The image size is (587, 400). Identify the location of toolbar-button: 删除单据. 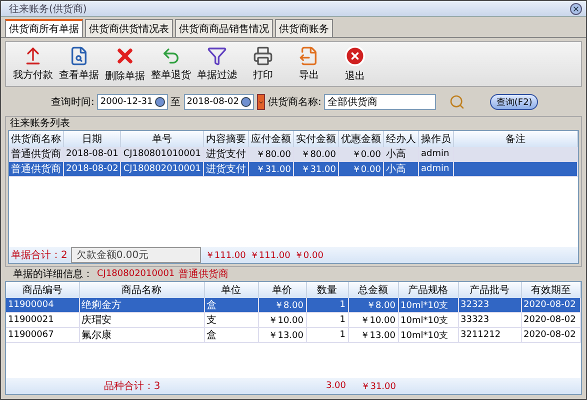
(125, 64).